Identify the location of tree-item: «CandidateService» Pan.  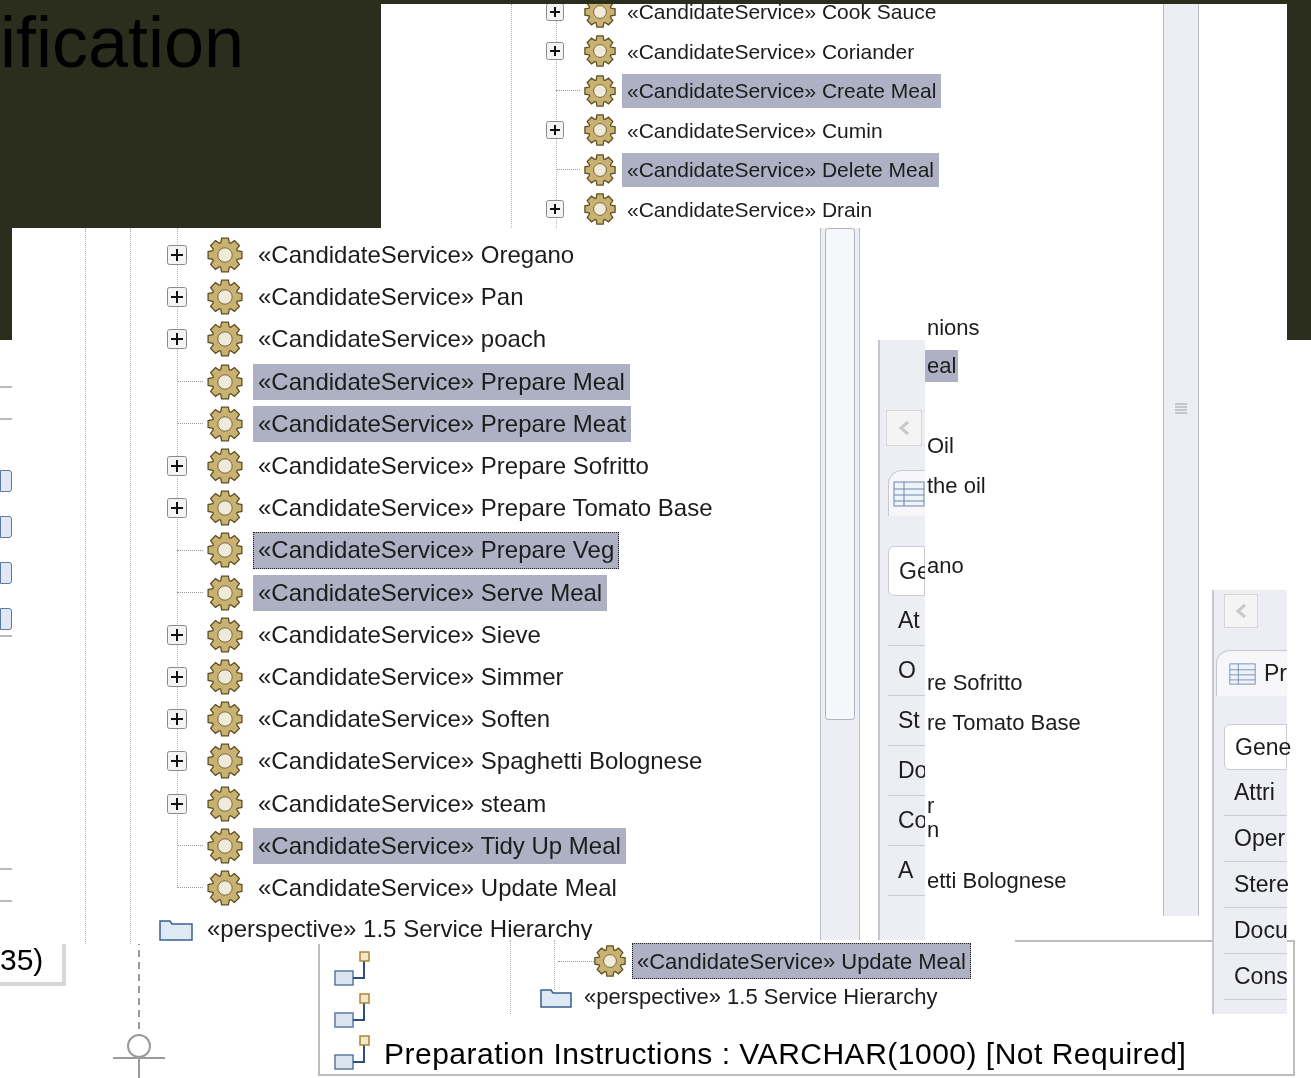
(391, 297).